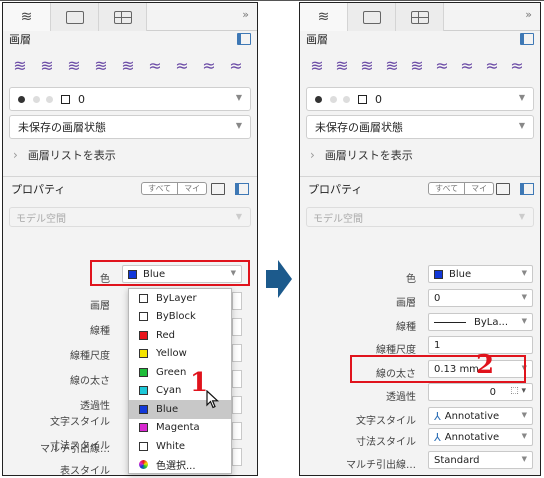 This screenshot has width=544, height=478. Describe the element at coordinates (518, 391) in the screenshot. I see `transparency-icon: ⬚ ▾` at that location.